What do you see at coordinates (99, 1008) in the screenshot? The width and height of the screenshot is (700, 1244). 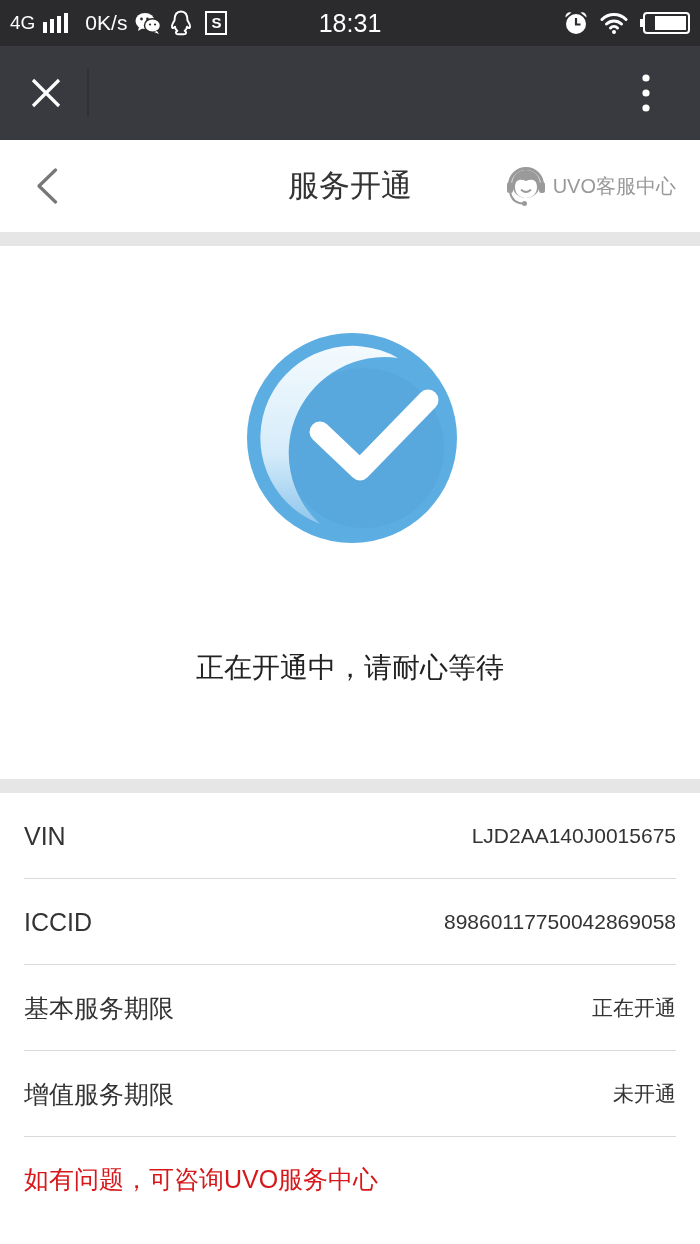 I see `field-label: 基本服务期限` at bounding box center [99, 1008].